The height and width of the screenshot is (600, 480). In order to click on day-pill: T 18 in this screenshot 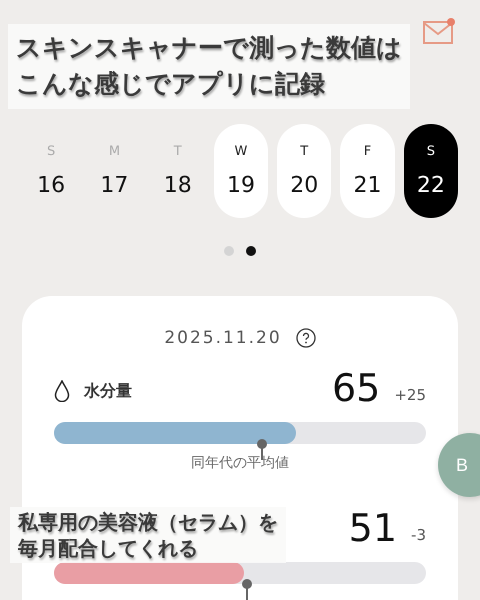, I will do `click(177, 171)`.